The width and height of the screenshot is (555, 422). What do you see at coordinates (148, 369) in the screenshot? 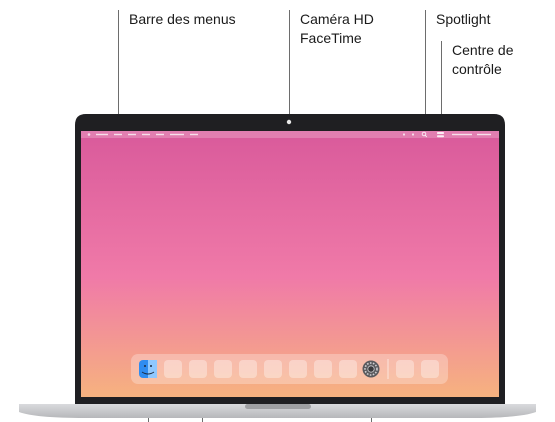
I see `finder-icon` at bounding box center [148, 369].